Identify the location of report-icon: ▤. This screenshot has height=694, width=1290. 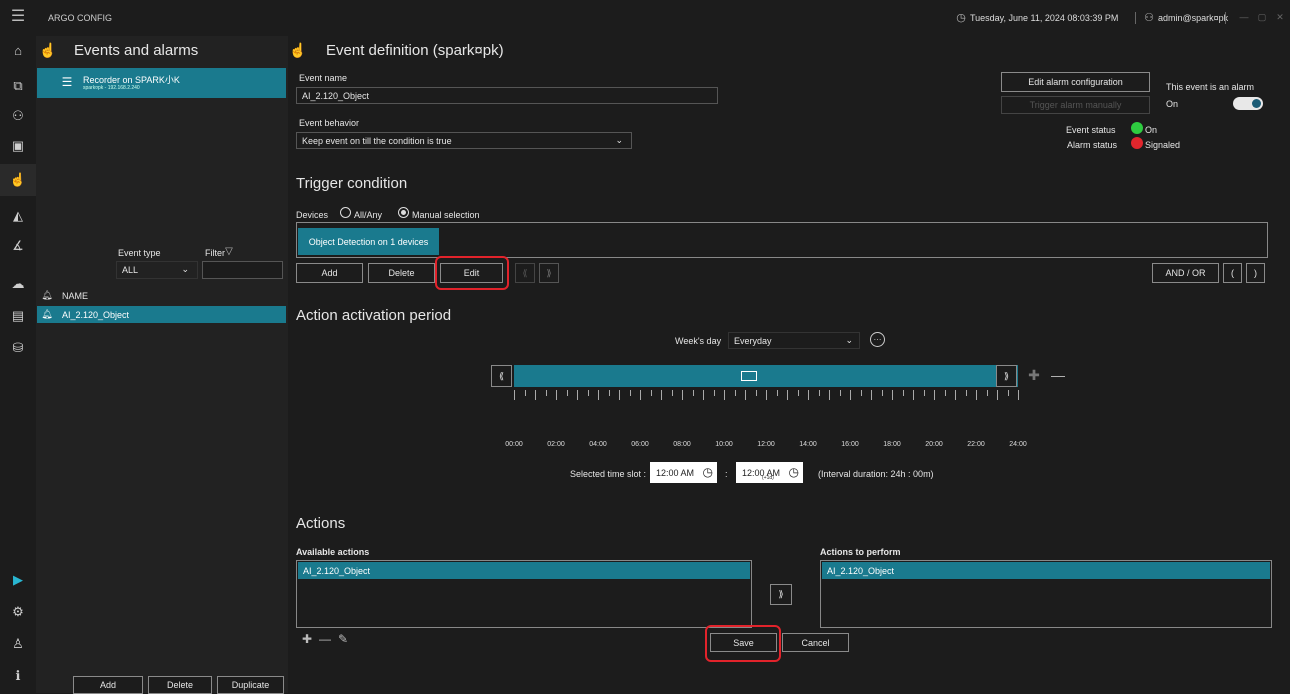
(18, 316).